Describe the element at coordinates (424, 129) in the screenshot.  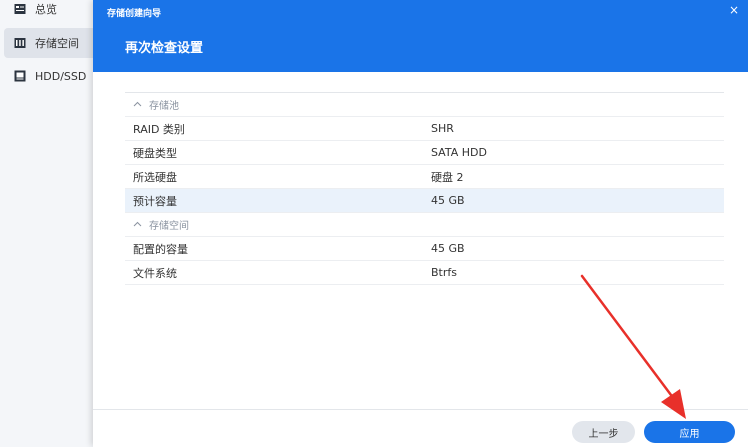
I see `table-row: RAID 类别 SHR` at that location.